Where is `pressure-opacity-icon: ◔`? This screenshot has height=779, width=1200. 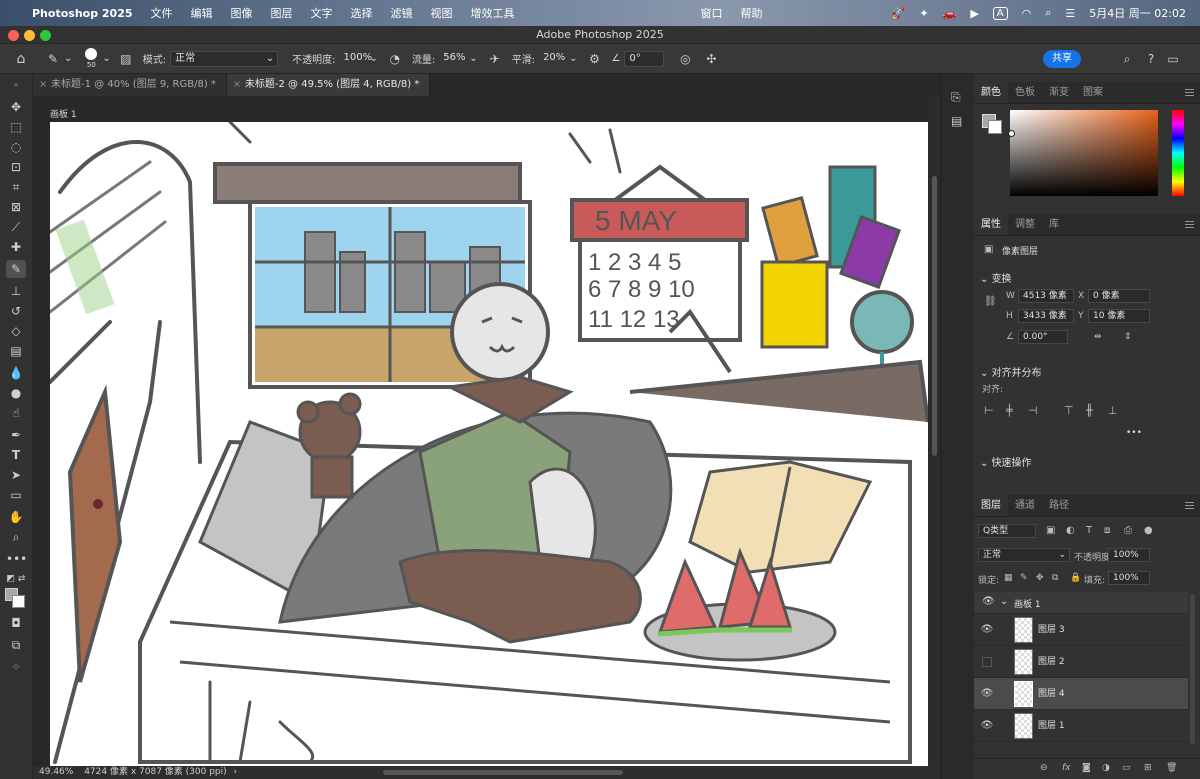 pressure-opacity-icon: ◔ is located at coordinates (395, 59).